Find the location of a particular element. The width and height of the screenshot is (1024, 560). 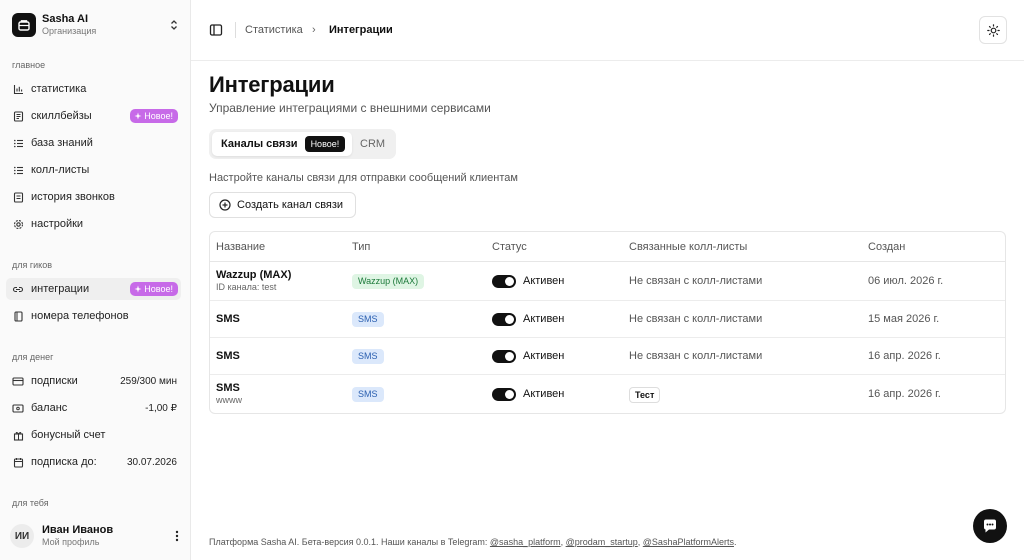

sidebar-item-label: интеграции is located at coordinates (60, 289).